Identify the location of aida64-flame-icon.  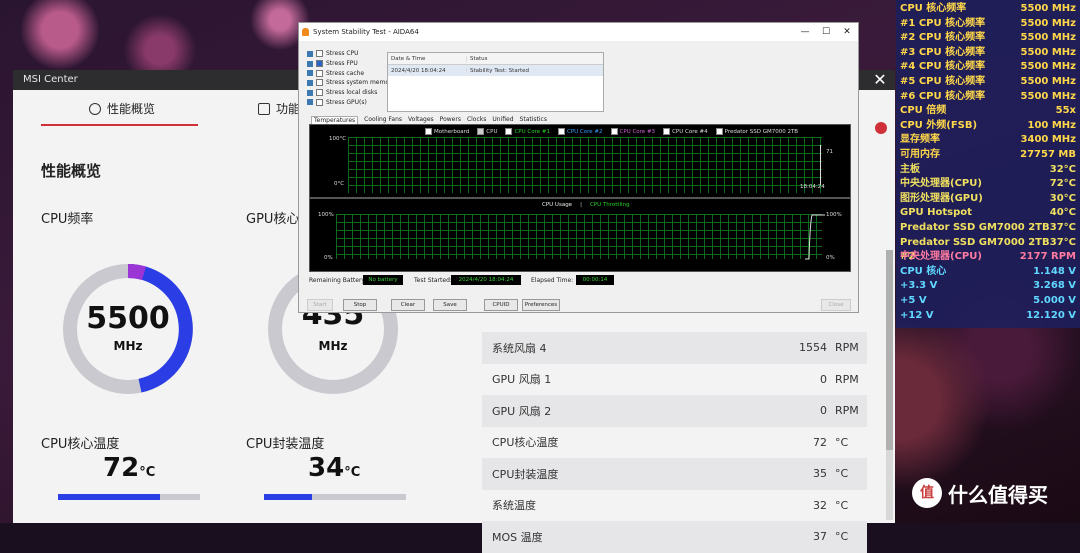
(305, 32).